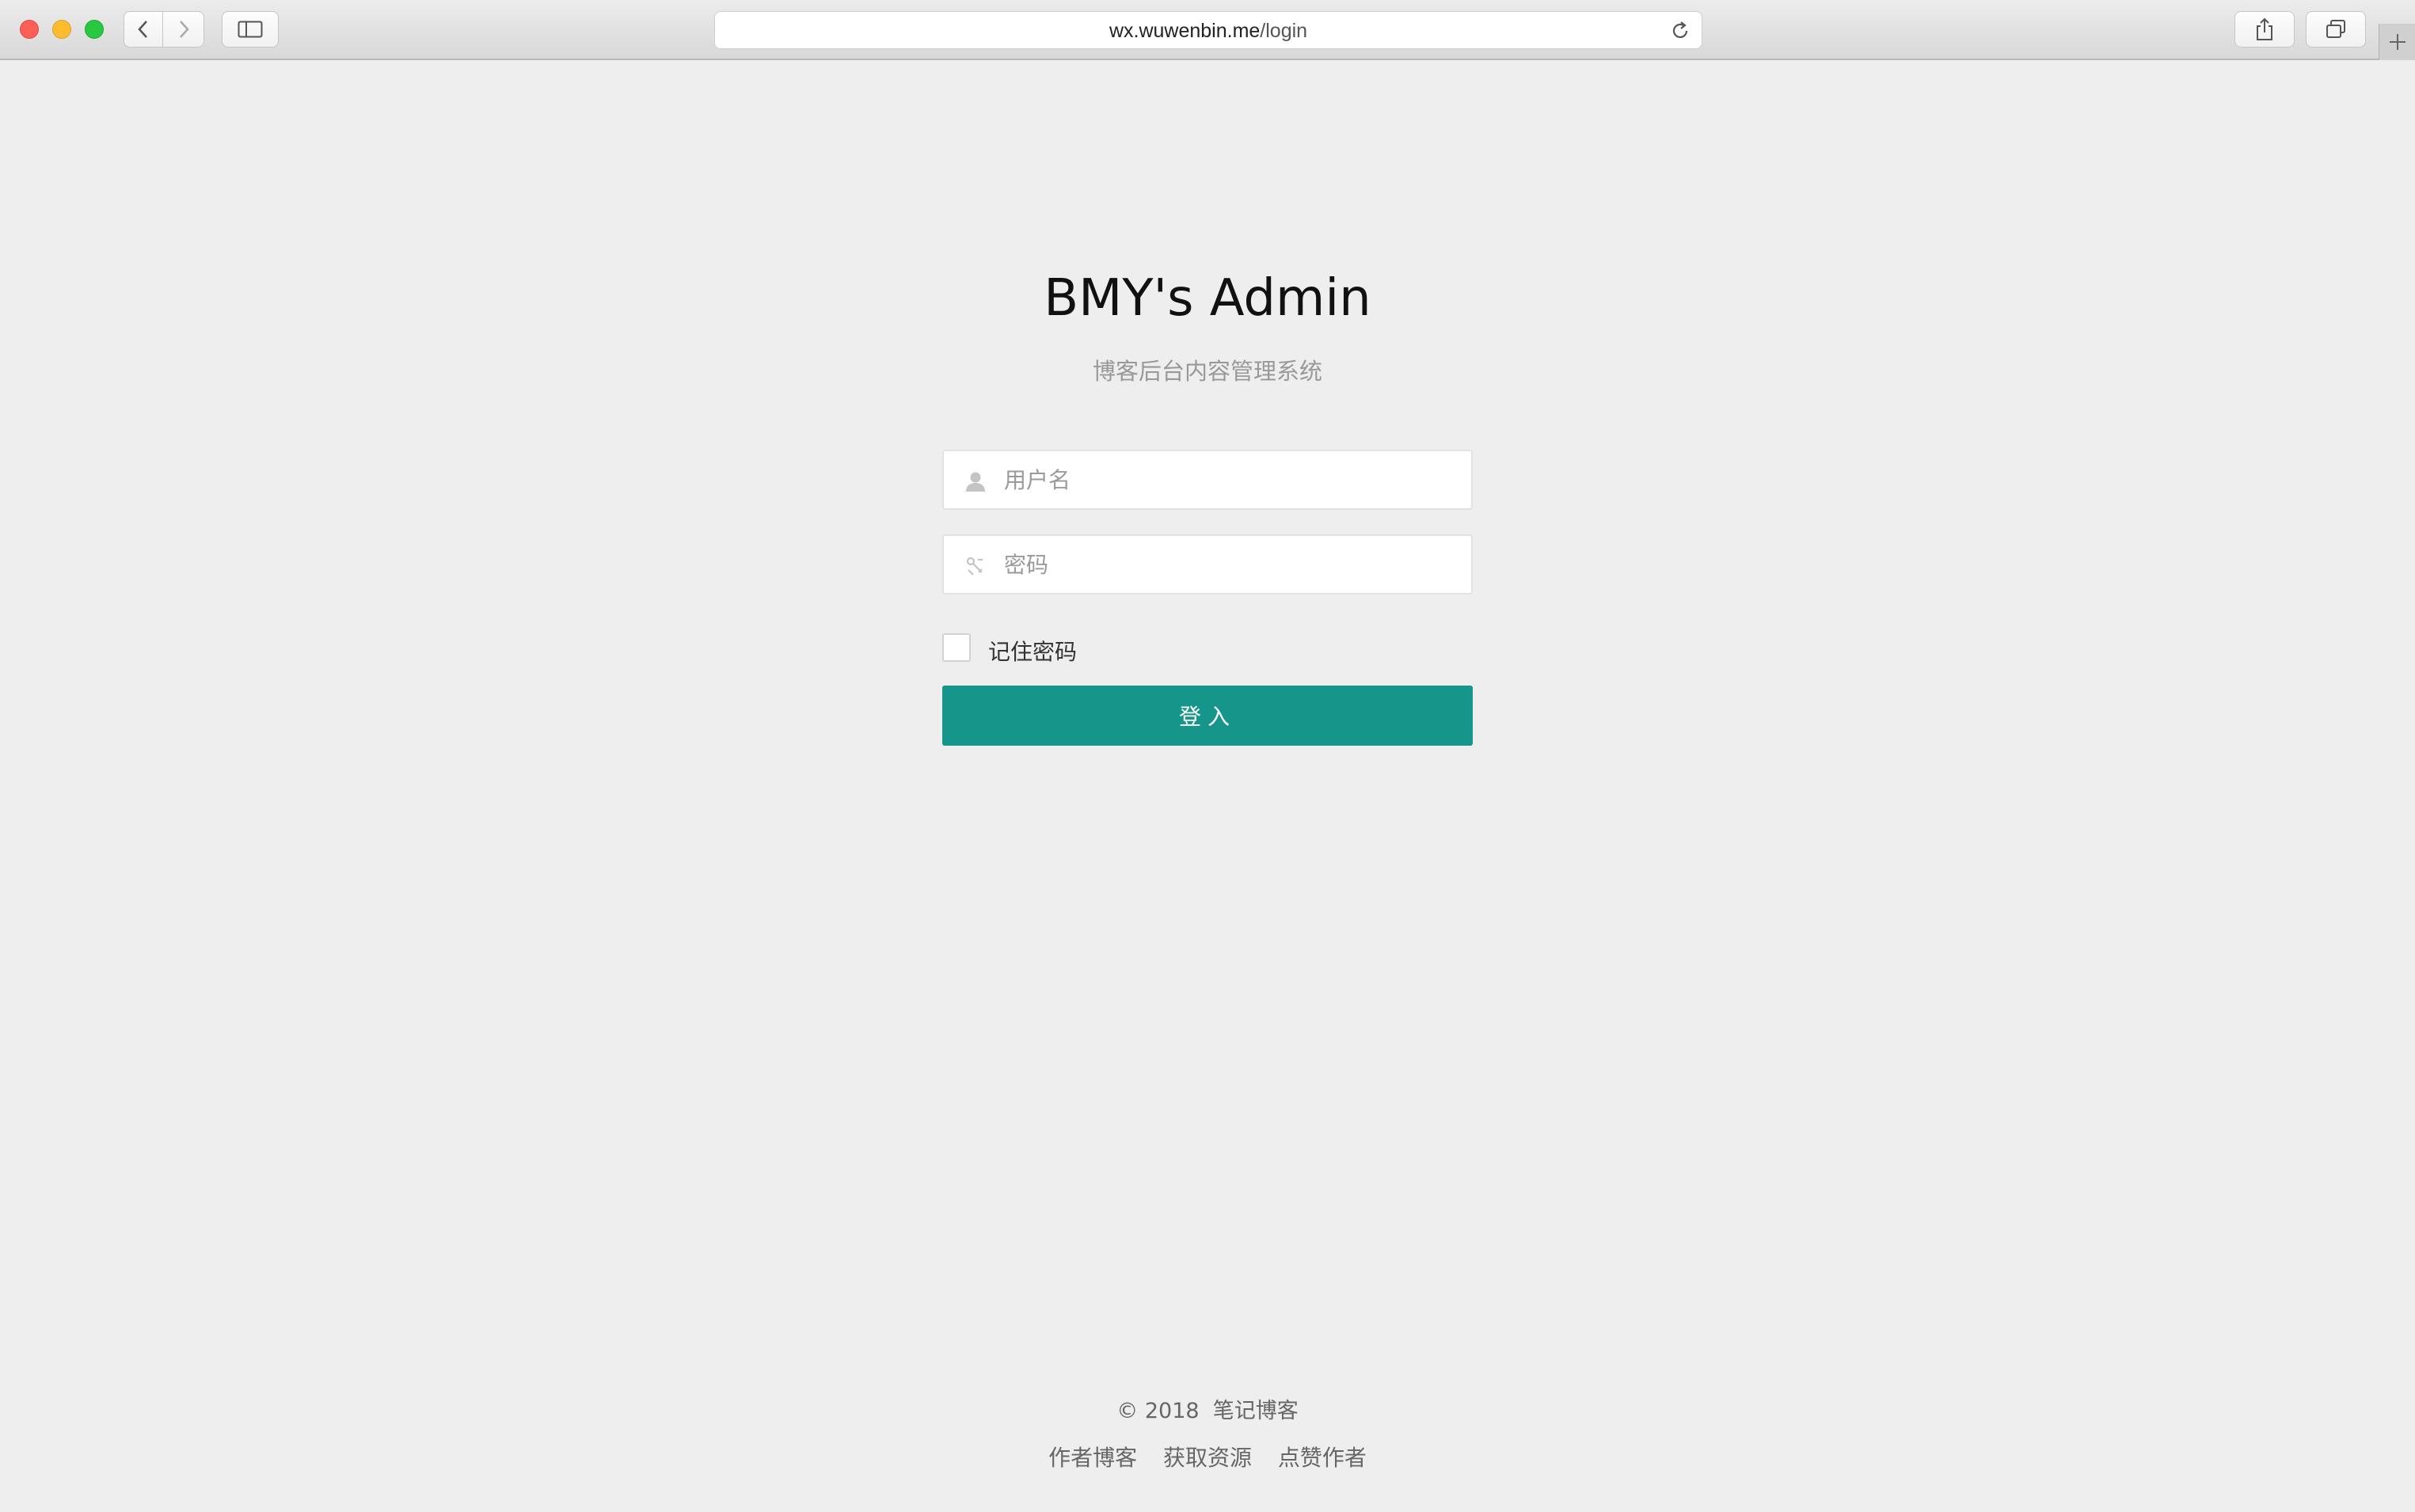 The height and width of the screenshot is (1512, 2415). I want to click on url-host: wx.wuwenbin.me, so click(1185, 31).